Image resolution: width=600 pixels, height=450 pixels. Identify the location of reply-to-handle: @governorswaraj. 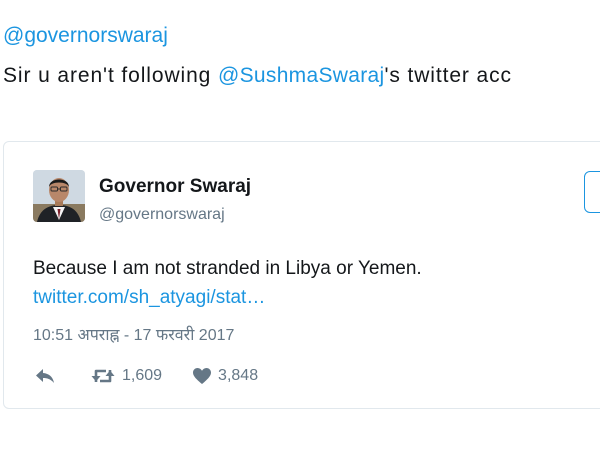
(85, 36).